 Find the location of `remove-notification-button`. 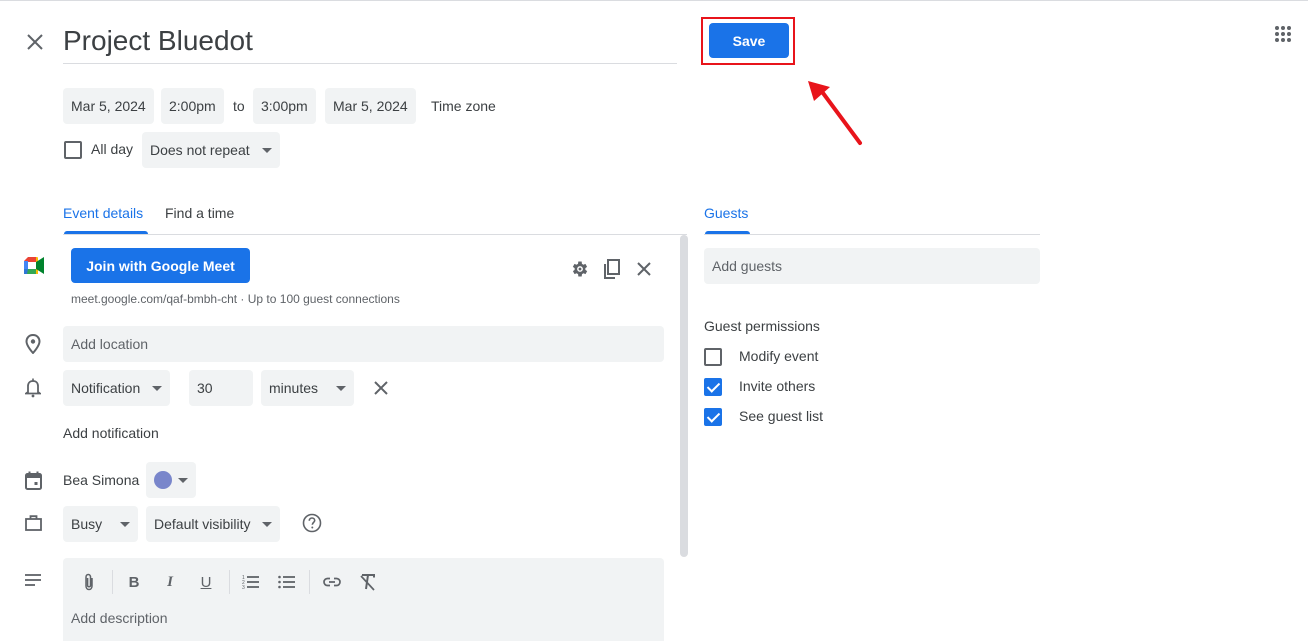

remove-notification-button is located at coordinates (381, 388).